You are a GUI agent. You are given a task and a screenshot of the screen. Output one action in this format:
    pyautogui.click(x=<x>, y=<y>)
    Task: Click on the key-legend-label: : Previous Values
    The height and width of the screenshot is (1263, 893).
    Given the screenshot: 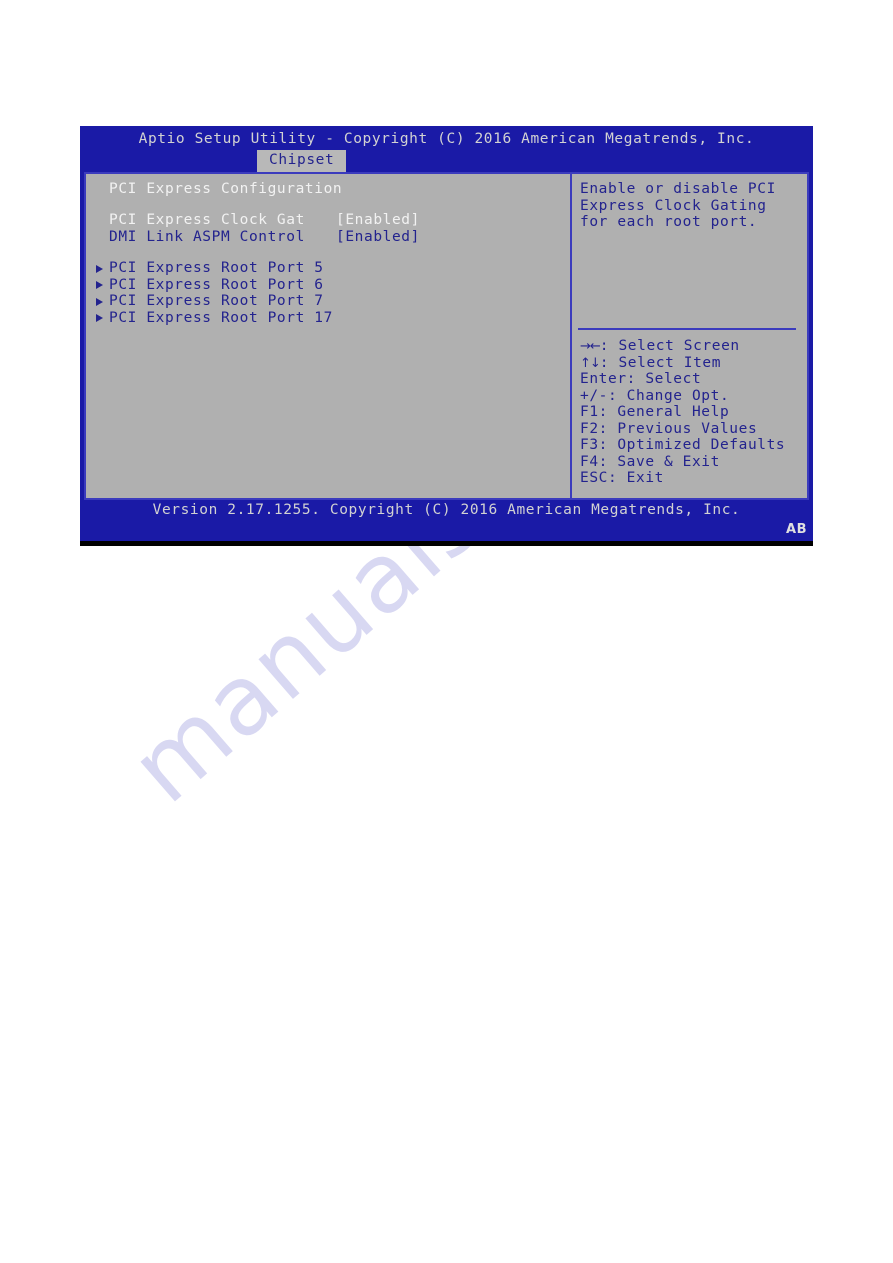 What is the action you would take?
    pyautogui.click(x=678, y=428)
    